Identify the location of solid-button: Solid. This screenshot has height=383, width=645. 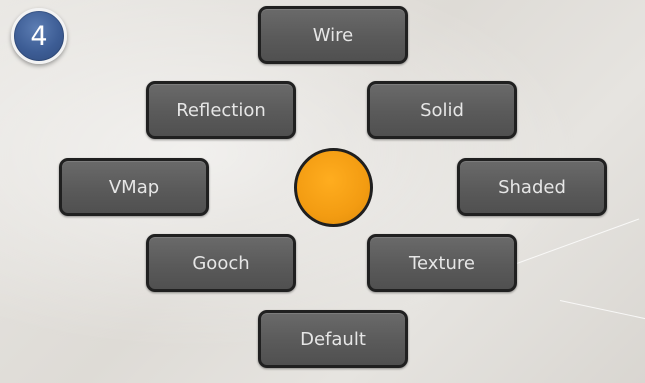
(442, 110).